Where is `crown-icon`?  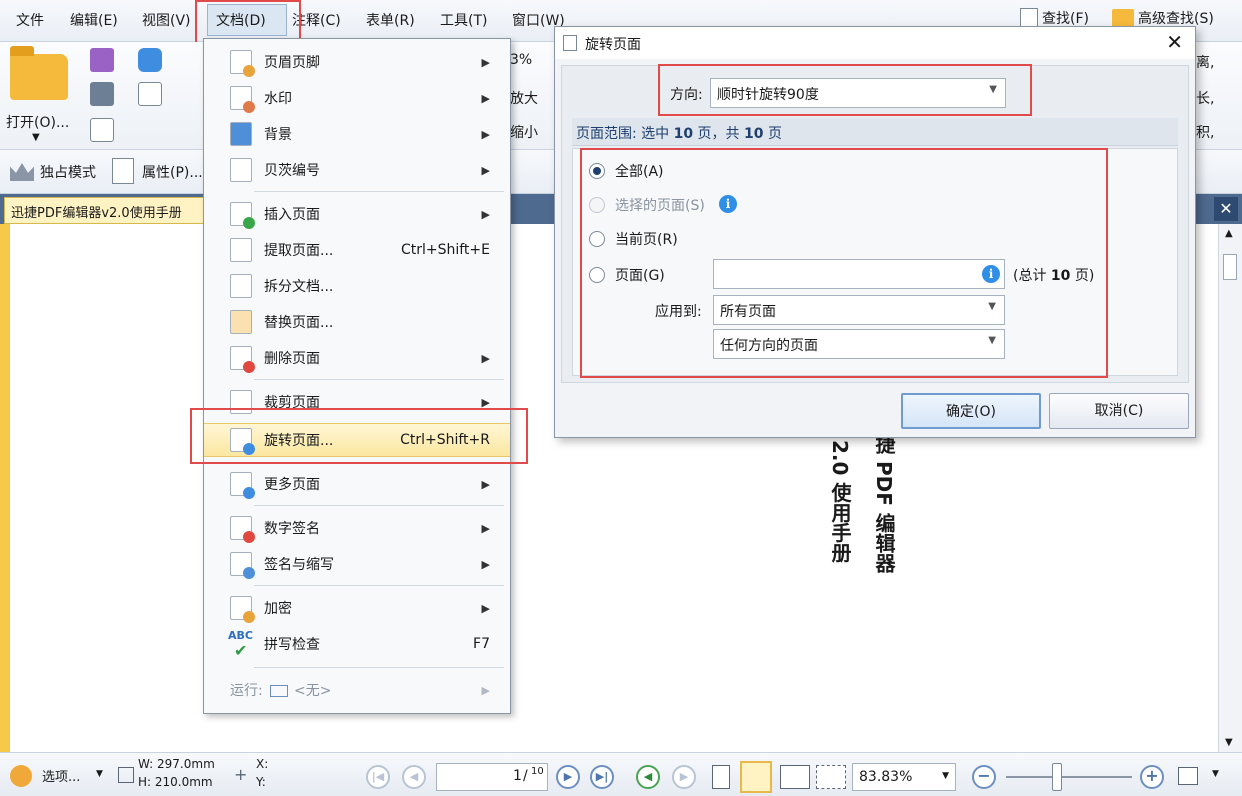
crown-icon is located at coordinates (22, 172).